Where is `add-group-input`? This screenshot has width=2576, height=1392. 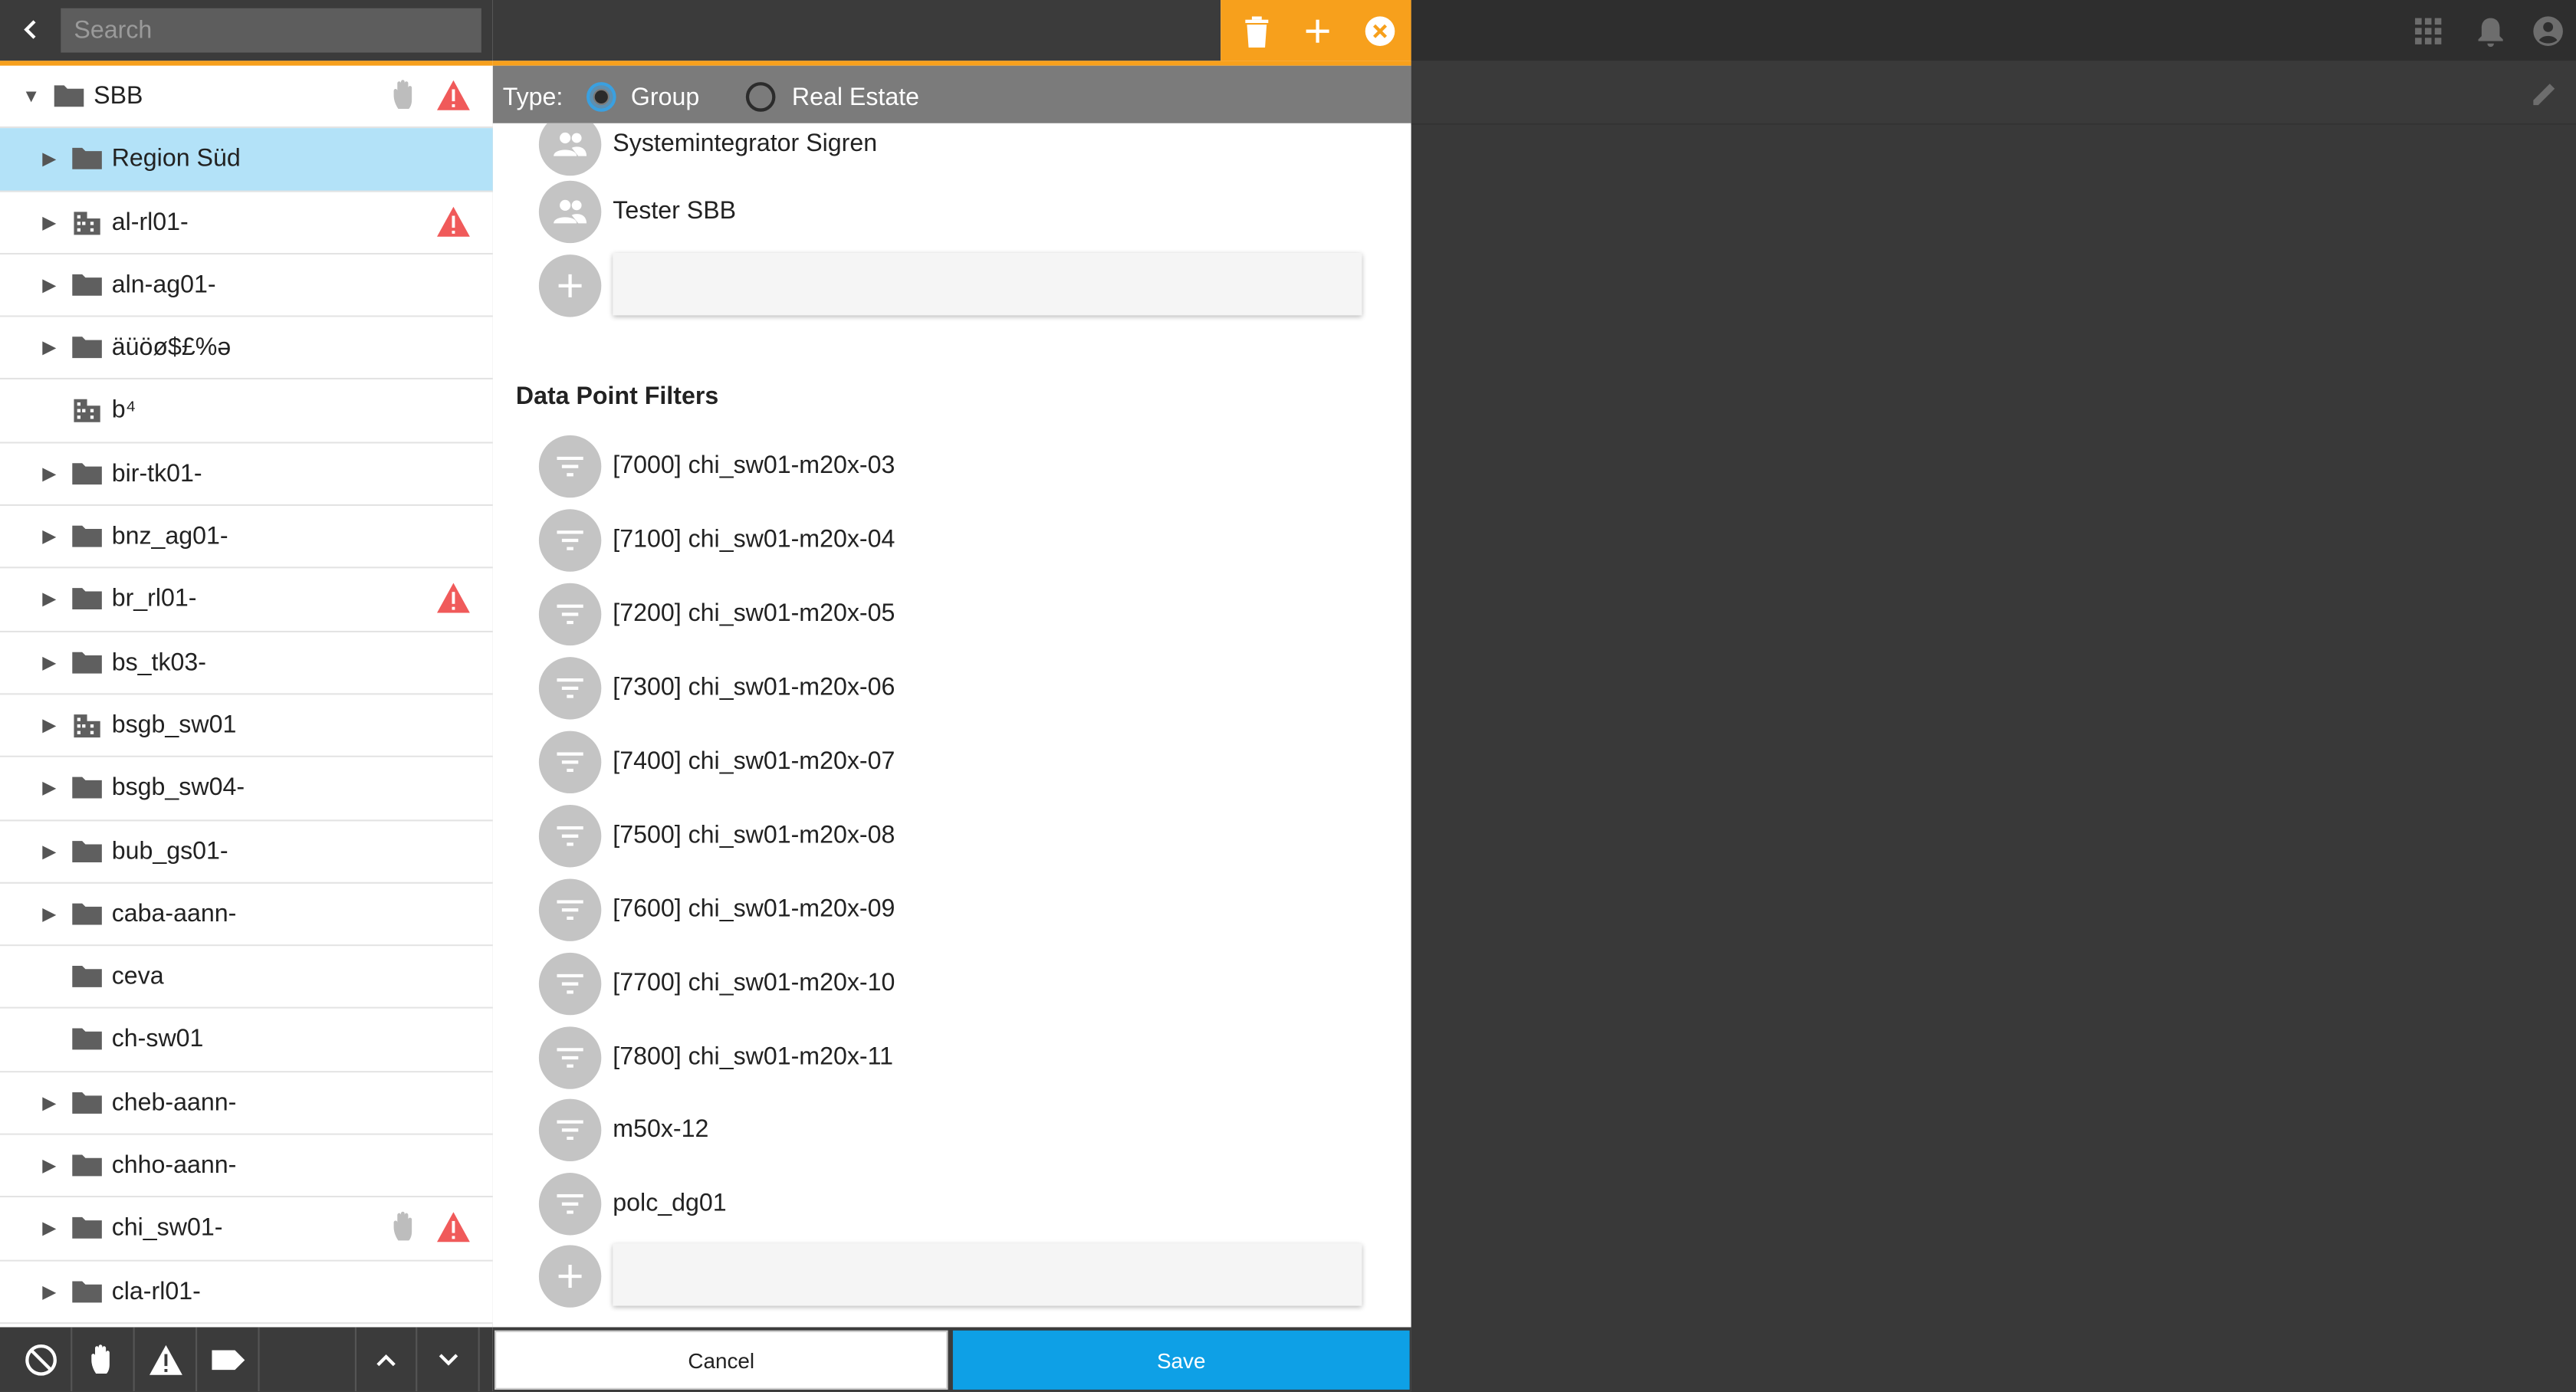
add-group-input is located at coordinates (987, 284).